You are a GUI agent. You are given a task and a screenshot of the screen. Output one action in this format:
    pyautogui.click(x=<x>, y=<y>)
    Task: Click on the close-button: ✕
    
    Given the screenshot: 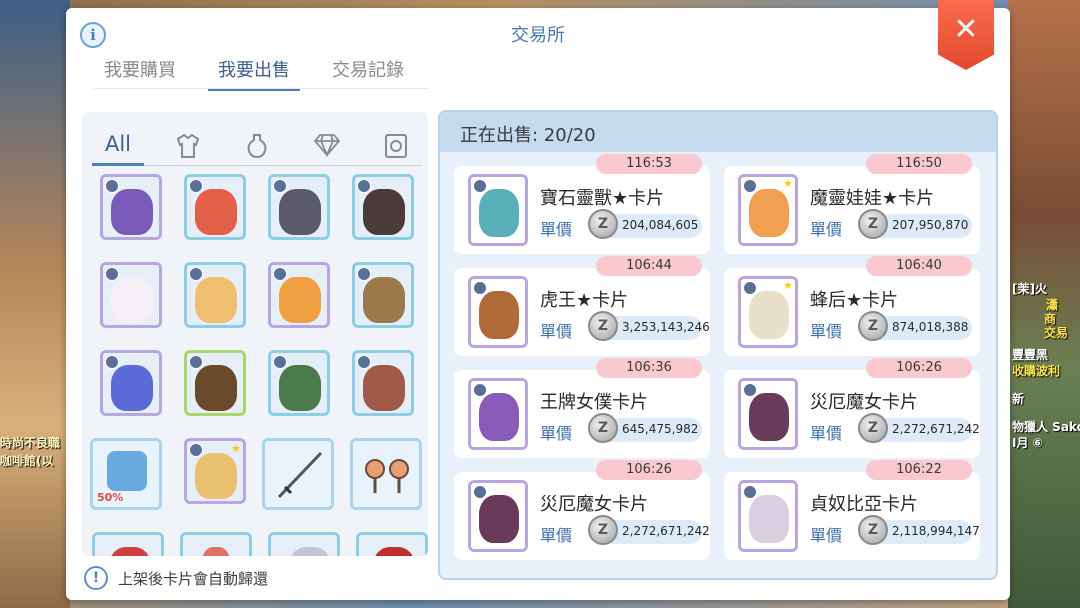 What is the action you would take?
    pyautogui.click(x=966, y=35)
    